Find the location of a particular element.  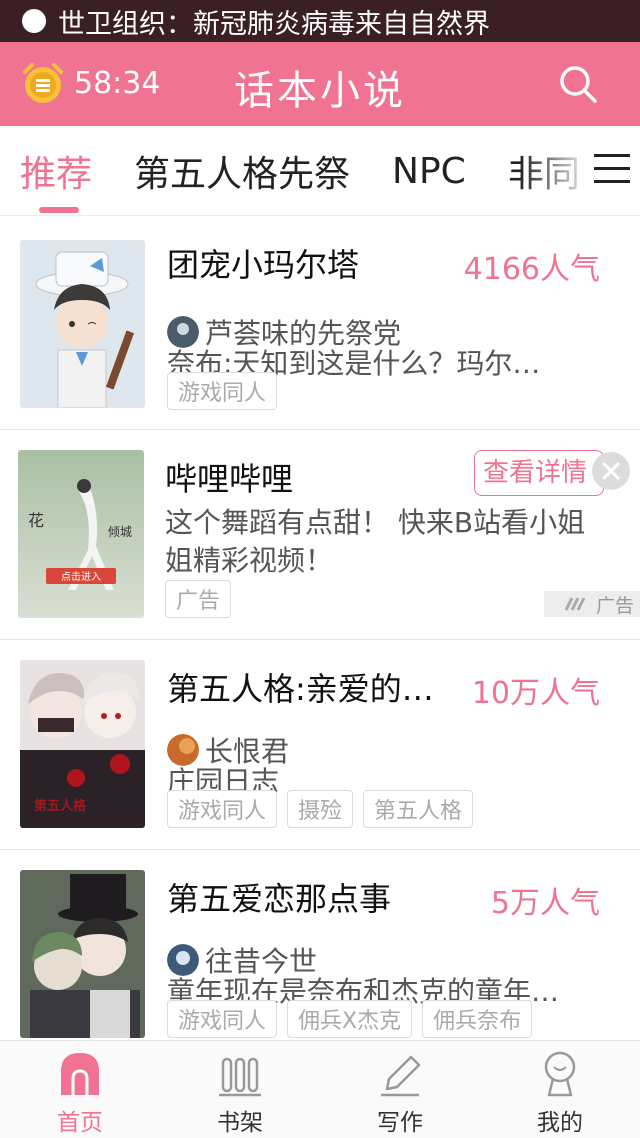

ad-tag: 广告 is located at coordinates (198, 599).